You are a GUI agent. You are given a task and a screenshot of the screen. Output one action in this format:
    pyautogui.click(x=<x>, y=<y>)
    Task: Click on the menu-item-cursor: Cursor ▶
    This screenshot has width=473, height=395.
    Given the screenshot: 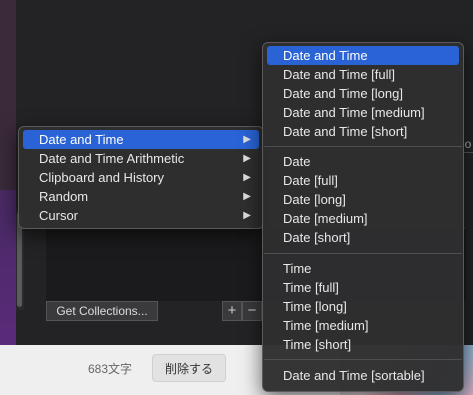 What is the action you would take?
    pyautogui.click(x=141, y=215)
    